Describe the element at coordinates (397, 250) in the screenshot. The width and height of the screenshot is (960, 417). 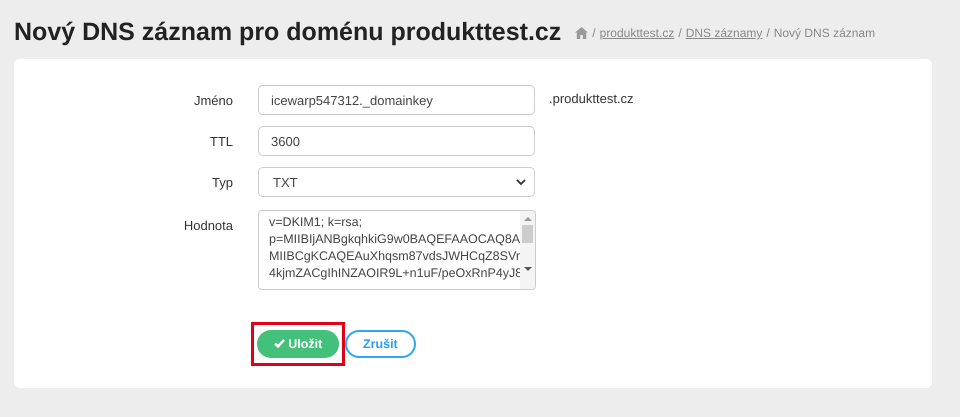
I see `value-textarea: v=DKIM1; k=rsa; p=MIIBIjANBgkqhkiG9w0BAQEFAAOCAQ8A MIIBCgKCAQEAuXhqsm87vdsJWHCqZ8SVr 4kjmZACgIhINZAOIR9L+n1uF/peOxRnP4yJ8` at that location.